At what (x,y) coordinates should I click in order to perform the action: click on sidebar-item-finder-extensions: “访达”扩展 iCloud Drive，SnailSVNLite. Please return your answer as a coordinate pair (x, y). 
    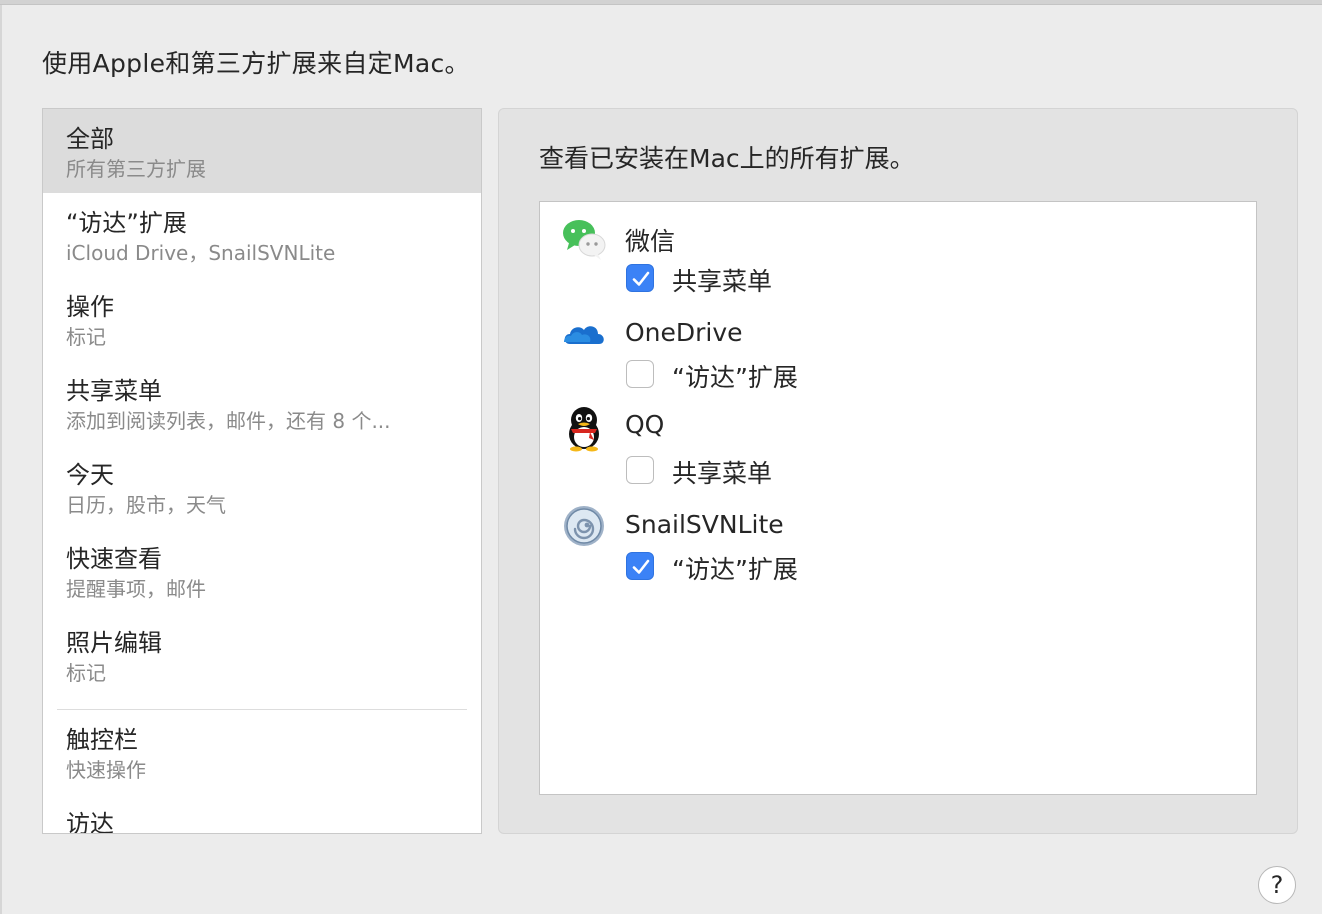
    Looking at the image, I should click on (262, 235).